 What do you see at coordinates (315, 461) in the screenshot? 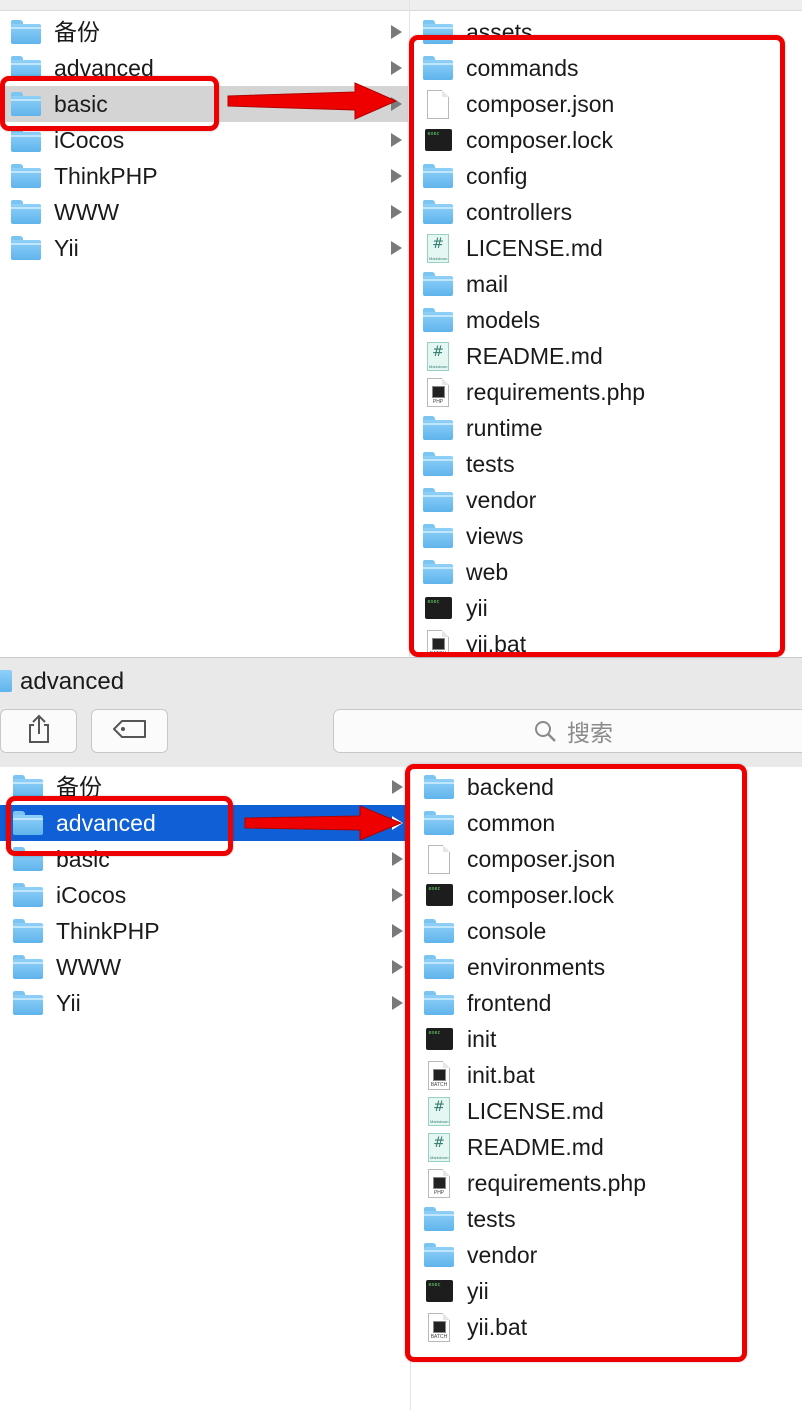
I see `annotation-arrows` at bounding box center [315, 461].